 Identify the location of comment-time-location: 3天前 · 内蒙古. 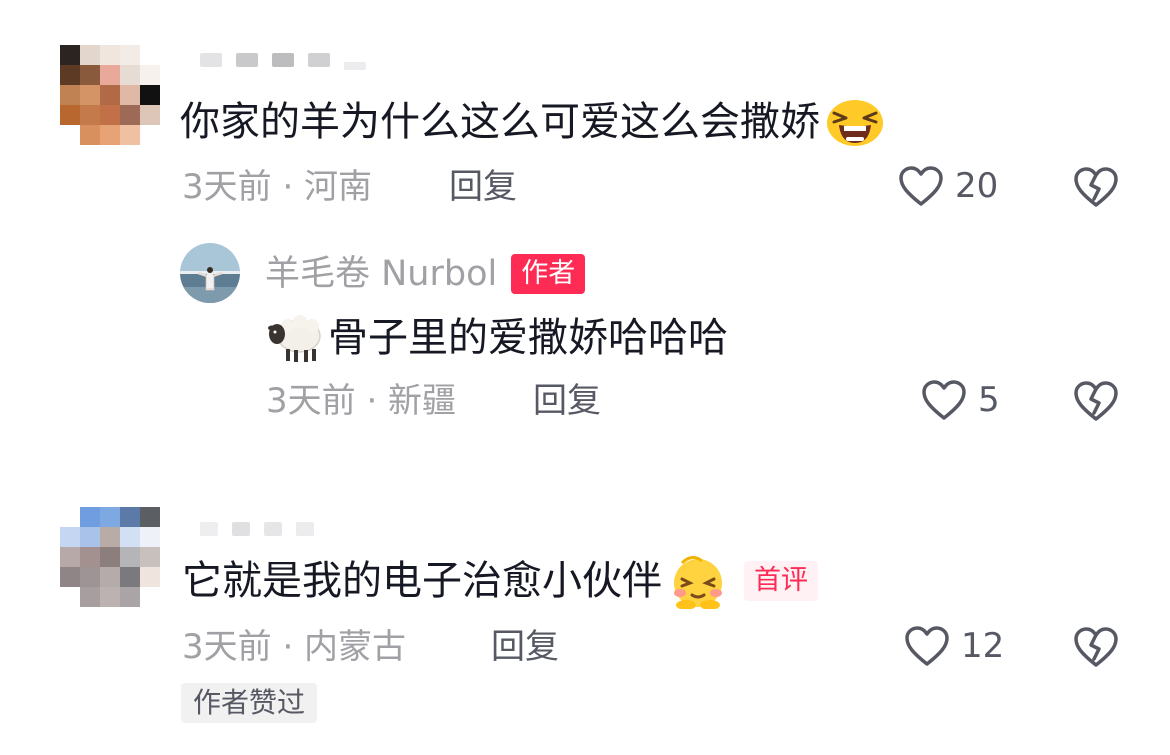
(294, 647).